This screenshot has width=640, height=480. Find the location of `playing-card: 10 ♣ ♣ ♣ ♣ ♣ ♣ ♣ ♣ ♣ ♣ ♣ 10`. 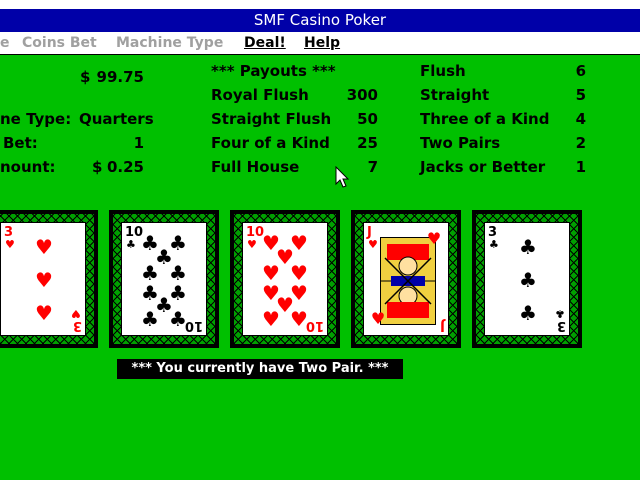

playing-card: 10 ♣ ♣ ♣ ♣ ♣ ♣ ♣ ♣ ♣ ♣ ♣ 10 is located at coordinates (164, 279).